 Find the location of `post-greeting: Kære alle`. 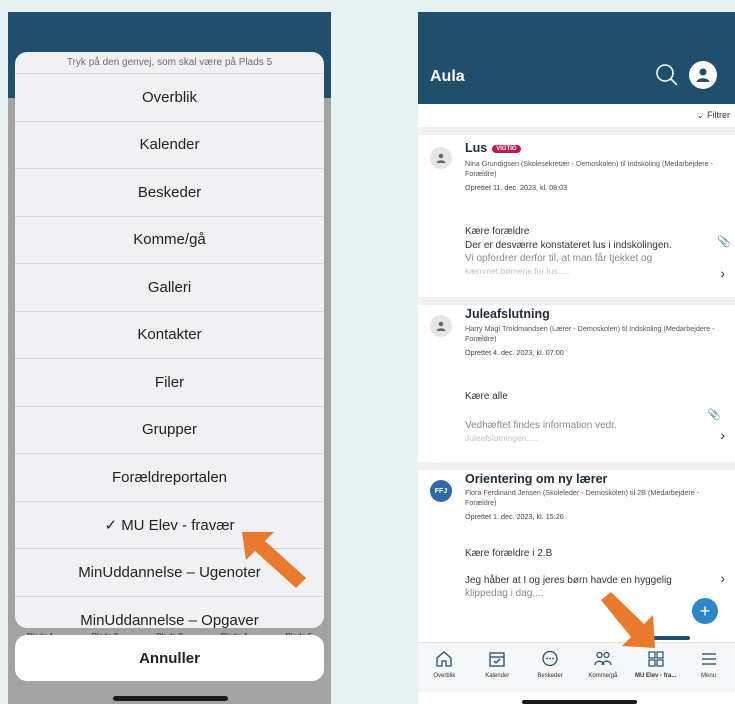

post-greeting: Kære alle is located at coordinates (486, 396).